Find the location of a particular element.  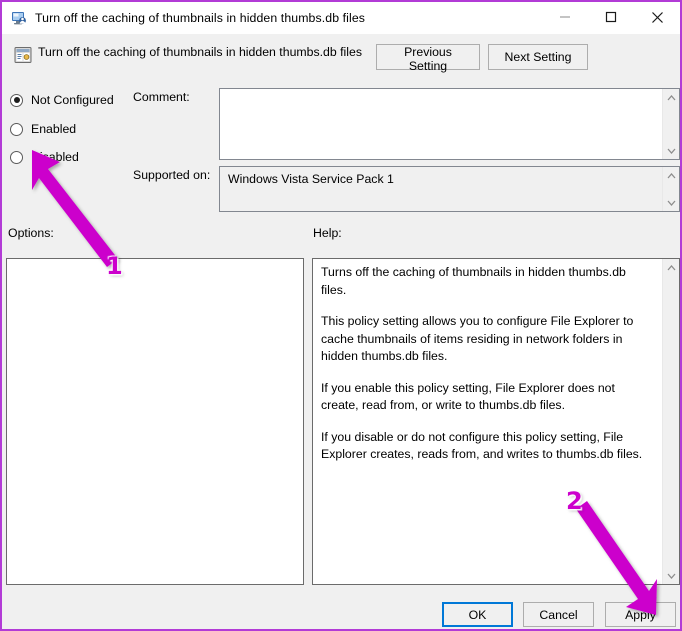

help-scrollbar is located at coordinates (670, 421).